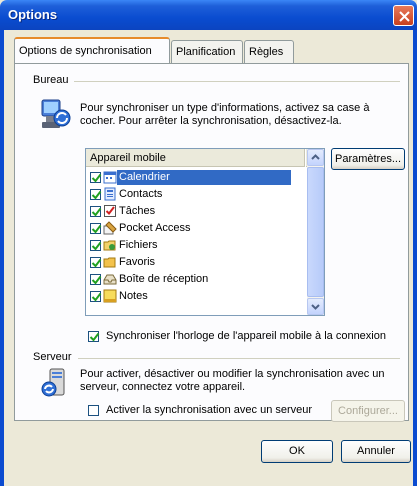 This screenshot has width=417, height=486. What do you see at coordinates (138, 245) in the screenshot?
I see `item-label: Fichiers` at bounding box center [138, 245].